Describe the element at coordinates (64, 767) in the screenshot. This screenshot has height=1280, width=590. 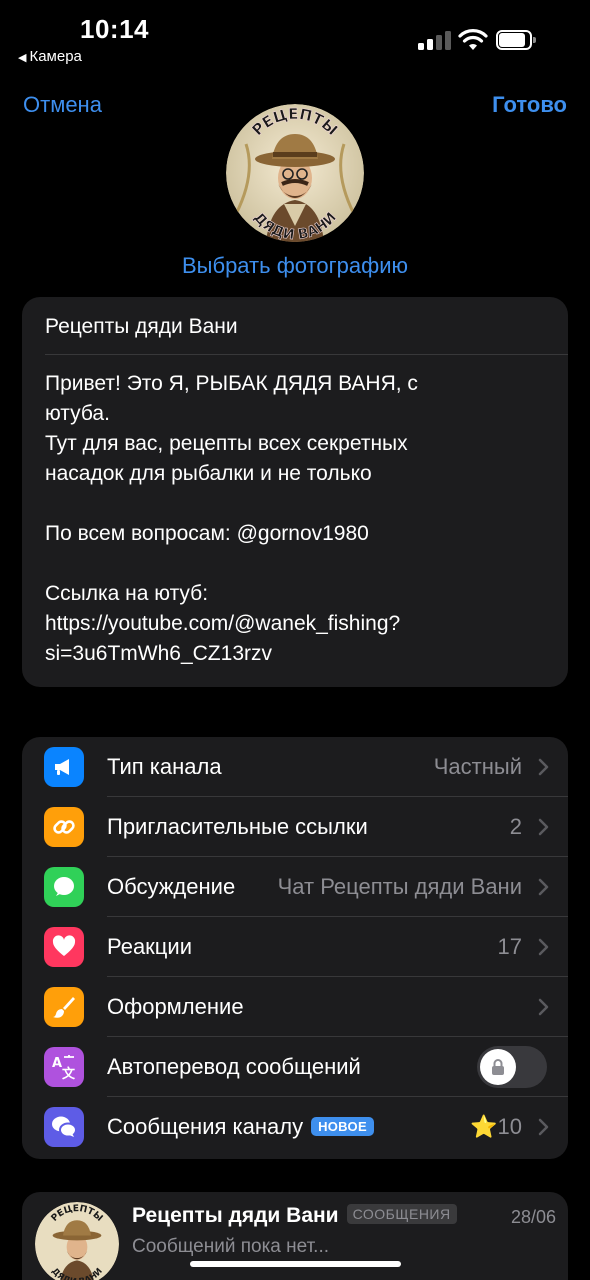
I see `megaphone-icon` at that location.